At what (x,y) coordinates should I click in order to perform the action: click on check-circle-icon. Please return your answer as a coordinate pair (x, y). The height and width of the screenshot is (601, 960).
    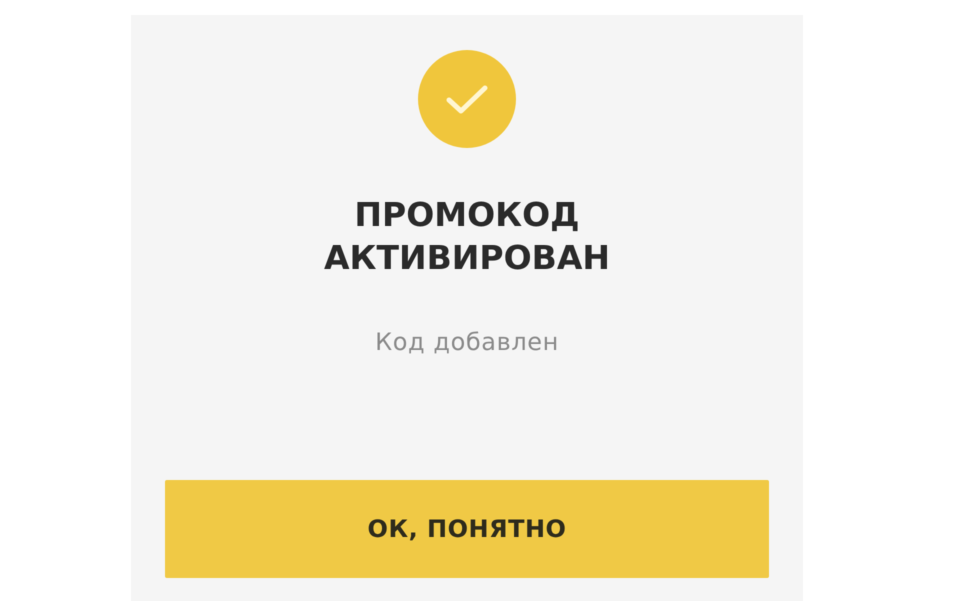
    Looking at the image, I should click on (467, 99).